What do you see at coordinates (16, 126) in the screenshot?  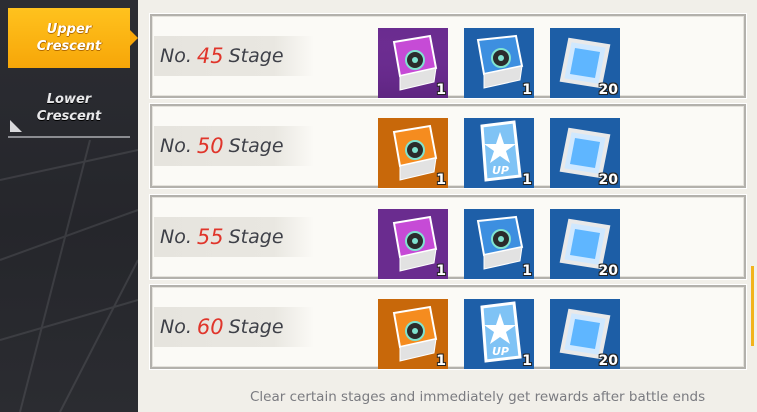 I see `tab-corner-icon` at bounding box center [16, 126].